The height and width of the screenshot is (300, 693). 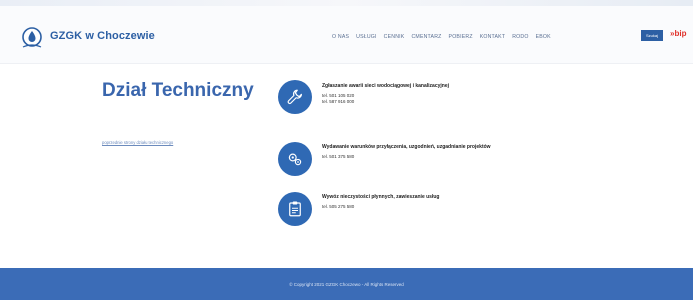 I want to click on nav-item-rodo: RODO, so click(x=520, y=37).